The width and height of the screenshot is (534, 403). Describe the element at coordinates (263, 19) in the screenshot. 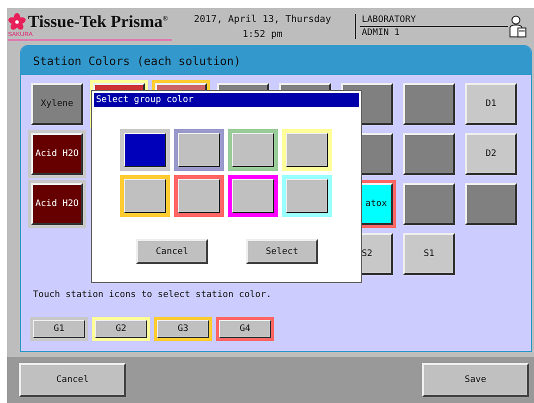

I see `date-text: 2017, April 13, Thursday` at that location.